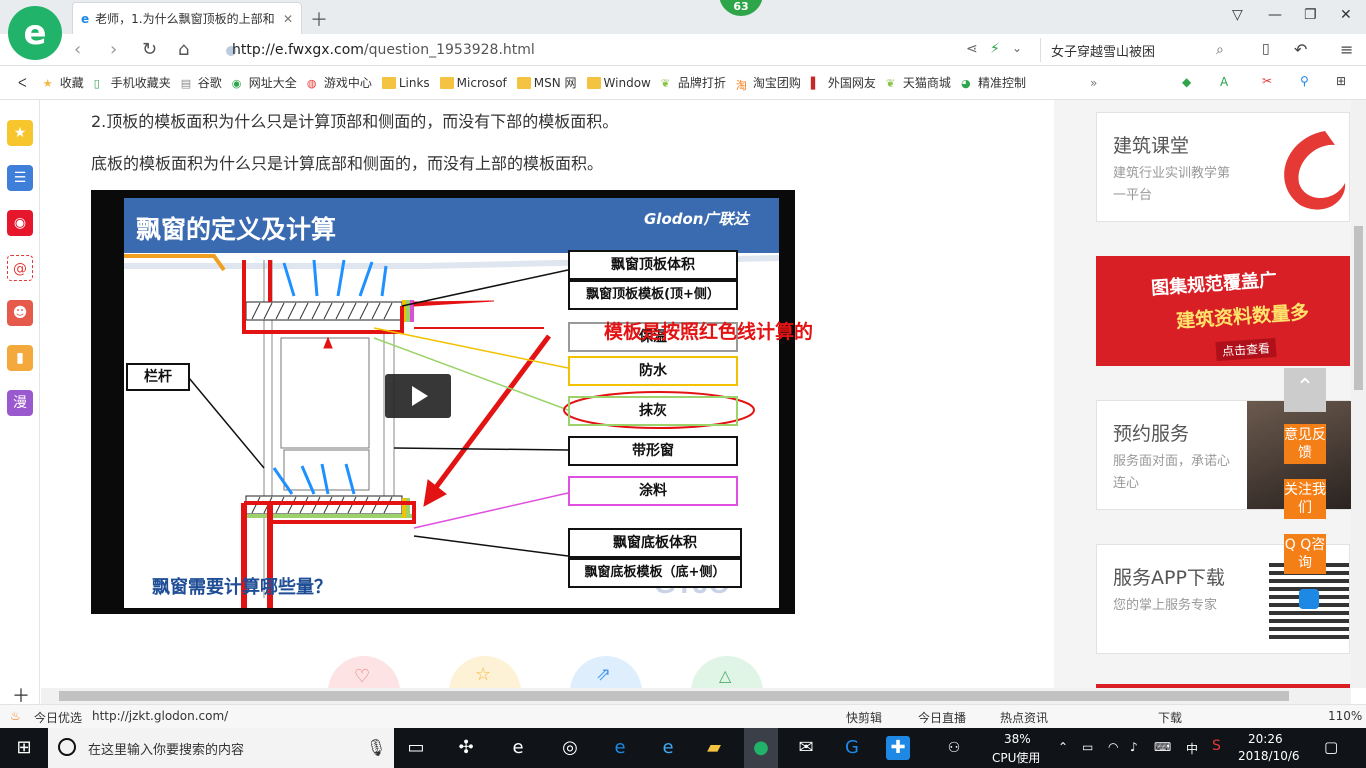 The image size is (1366, 768). What do you see at coordinates (1237, 15) in the screenshot?
I see `skin-icon: ▽` at bounding box center [1237, 15].